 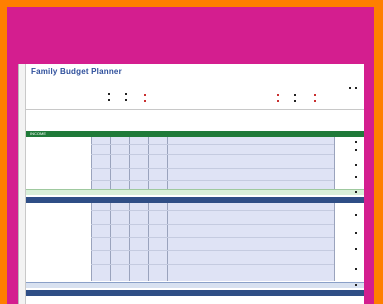 What do you see at coordinates (22, 184) in the screenshot?
I see `row-header-strip` at bounding box center [22, 184].